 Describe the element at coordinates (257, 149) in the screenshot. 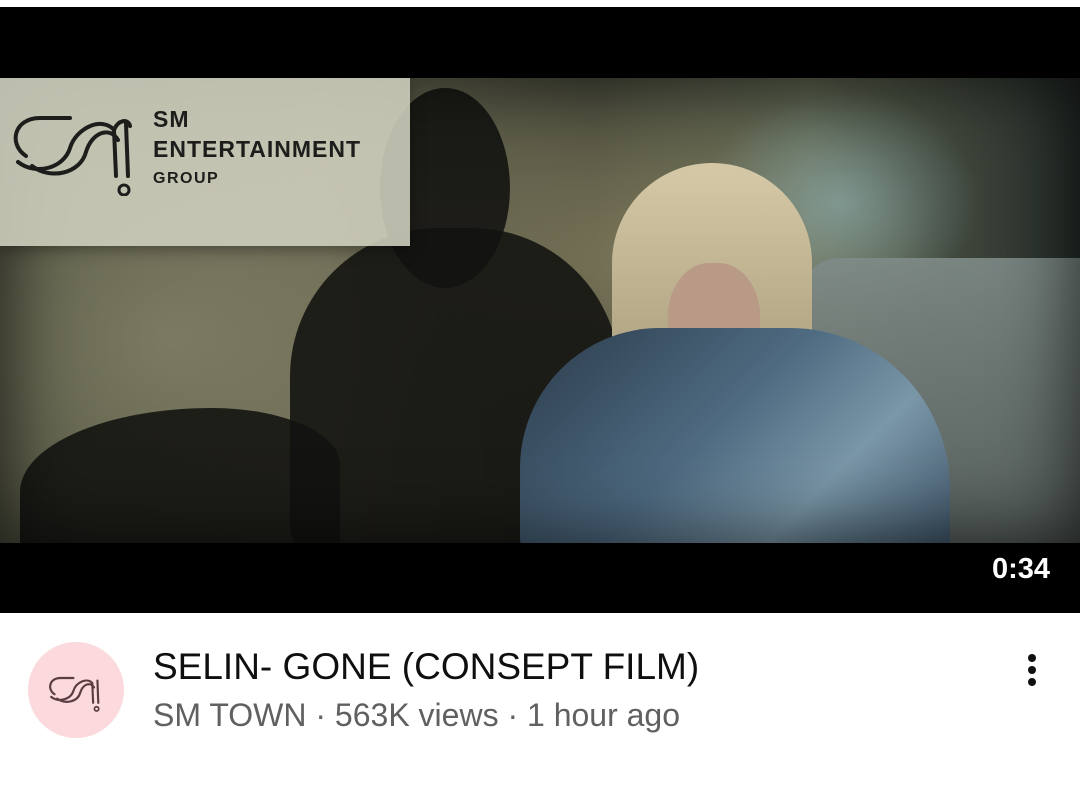

I see `logo-text-entertainment: ENTERTAINMENT` at that location.